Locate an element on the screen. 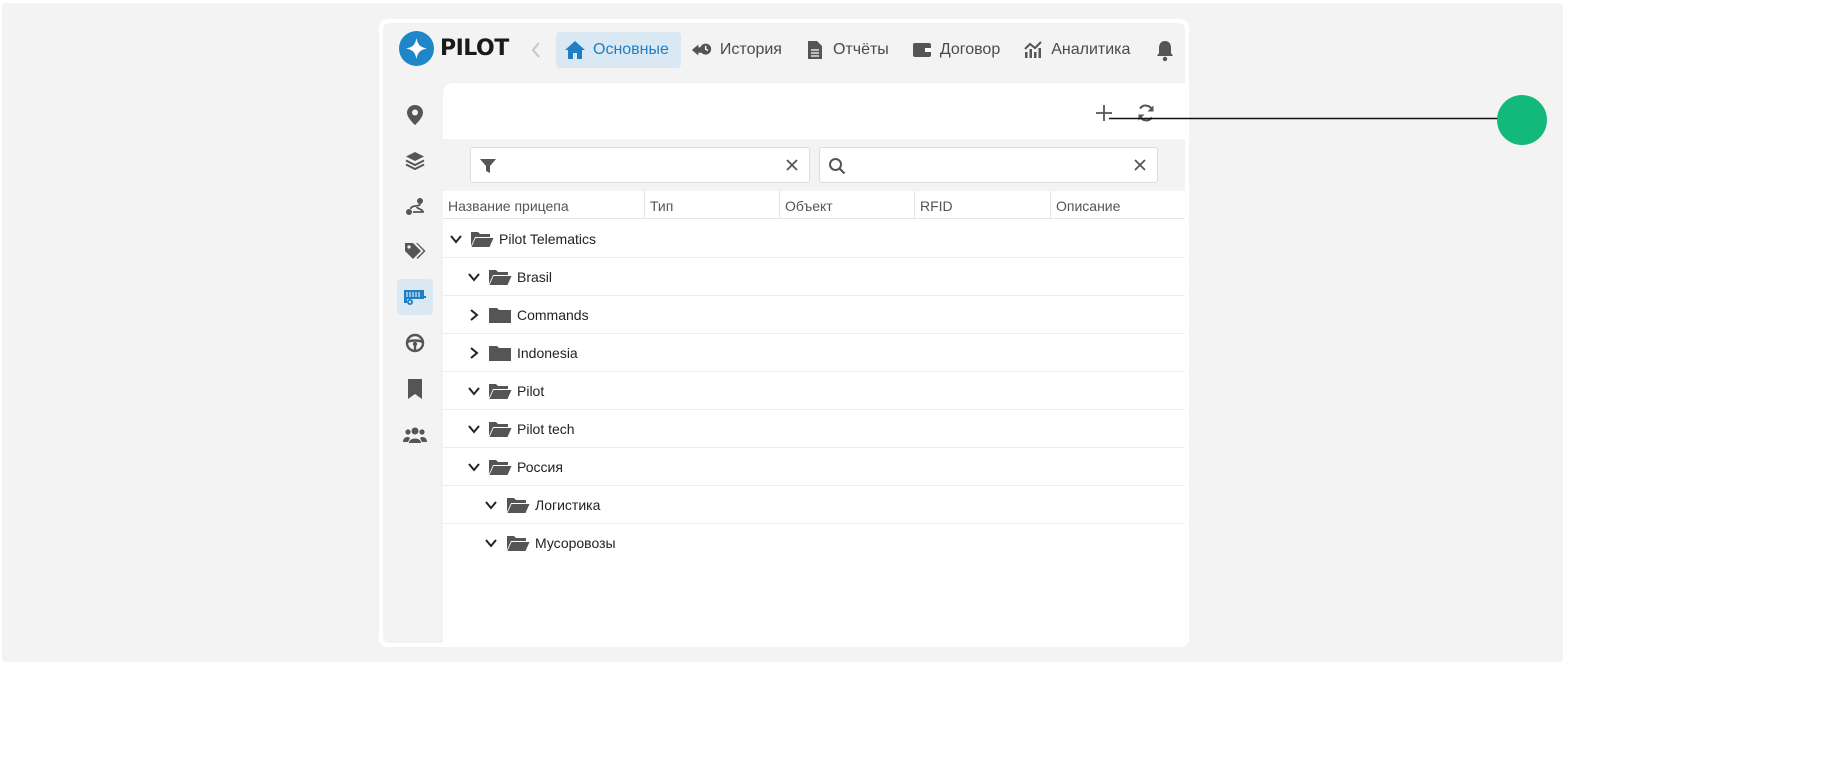  steering-wheel-icon is located at coordinates (415, 343).